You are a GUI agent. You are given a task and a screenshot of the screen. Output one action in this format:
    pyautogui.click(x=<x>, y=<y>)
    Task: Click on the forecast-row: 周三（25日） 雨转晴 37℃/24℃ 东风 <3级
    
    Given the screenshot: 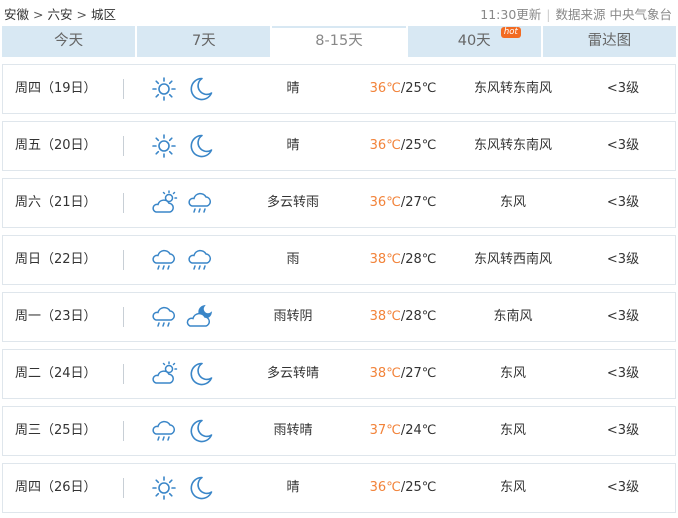 What is the action you would take?
    pyautogui.click(x=339, y=431)
    